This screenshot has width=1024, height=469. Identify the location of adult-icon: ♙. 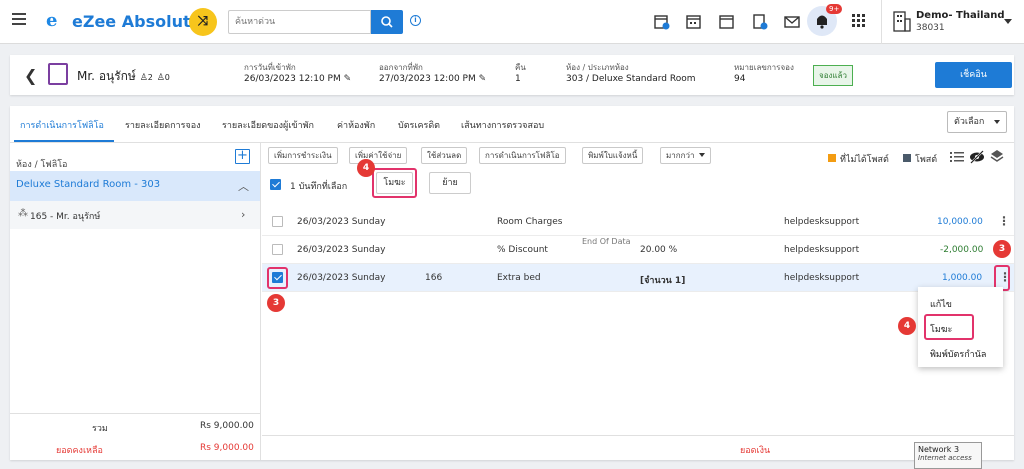
(143, 78).